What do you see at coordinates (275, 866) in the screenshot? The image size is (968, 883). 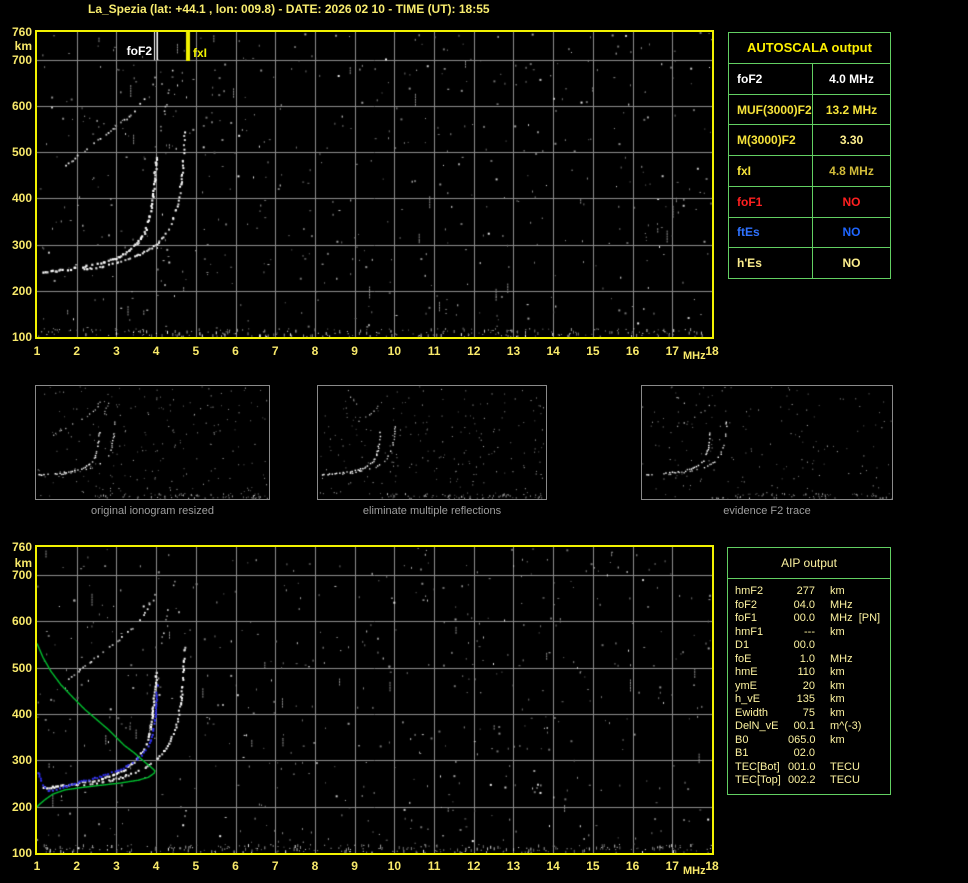 I see `bottom-x-tick-7: 7` at bounding box center [275, 866].